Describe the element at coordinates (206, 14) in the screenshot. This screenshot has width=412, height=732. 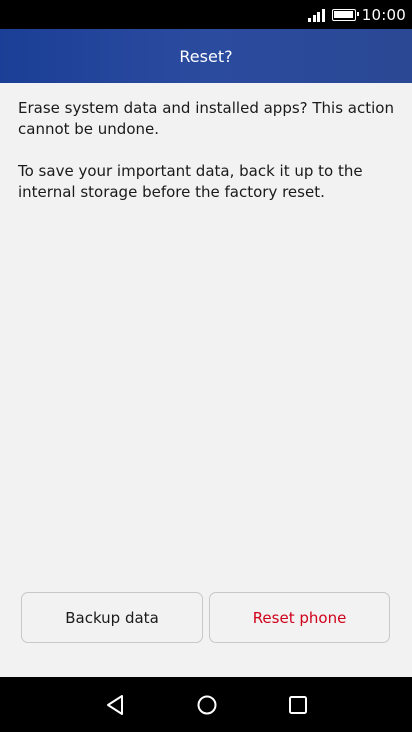
I see `status-bar: 10:00` at that location.